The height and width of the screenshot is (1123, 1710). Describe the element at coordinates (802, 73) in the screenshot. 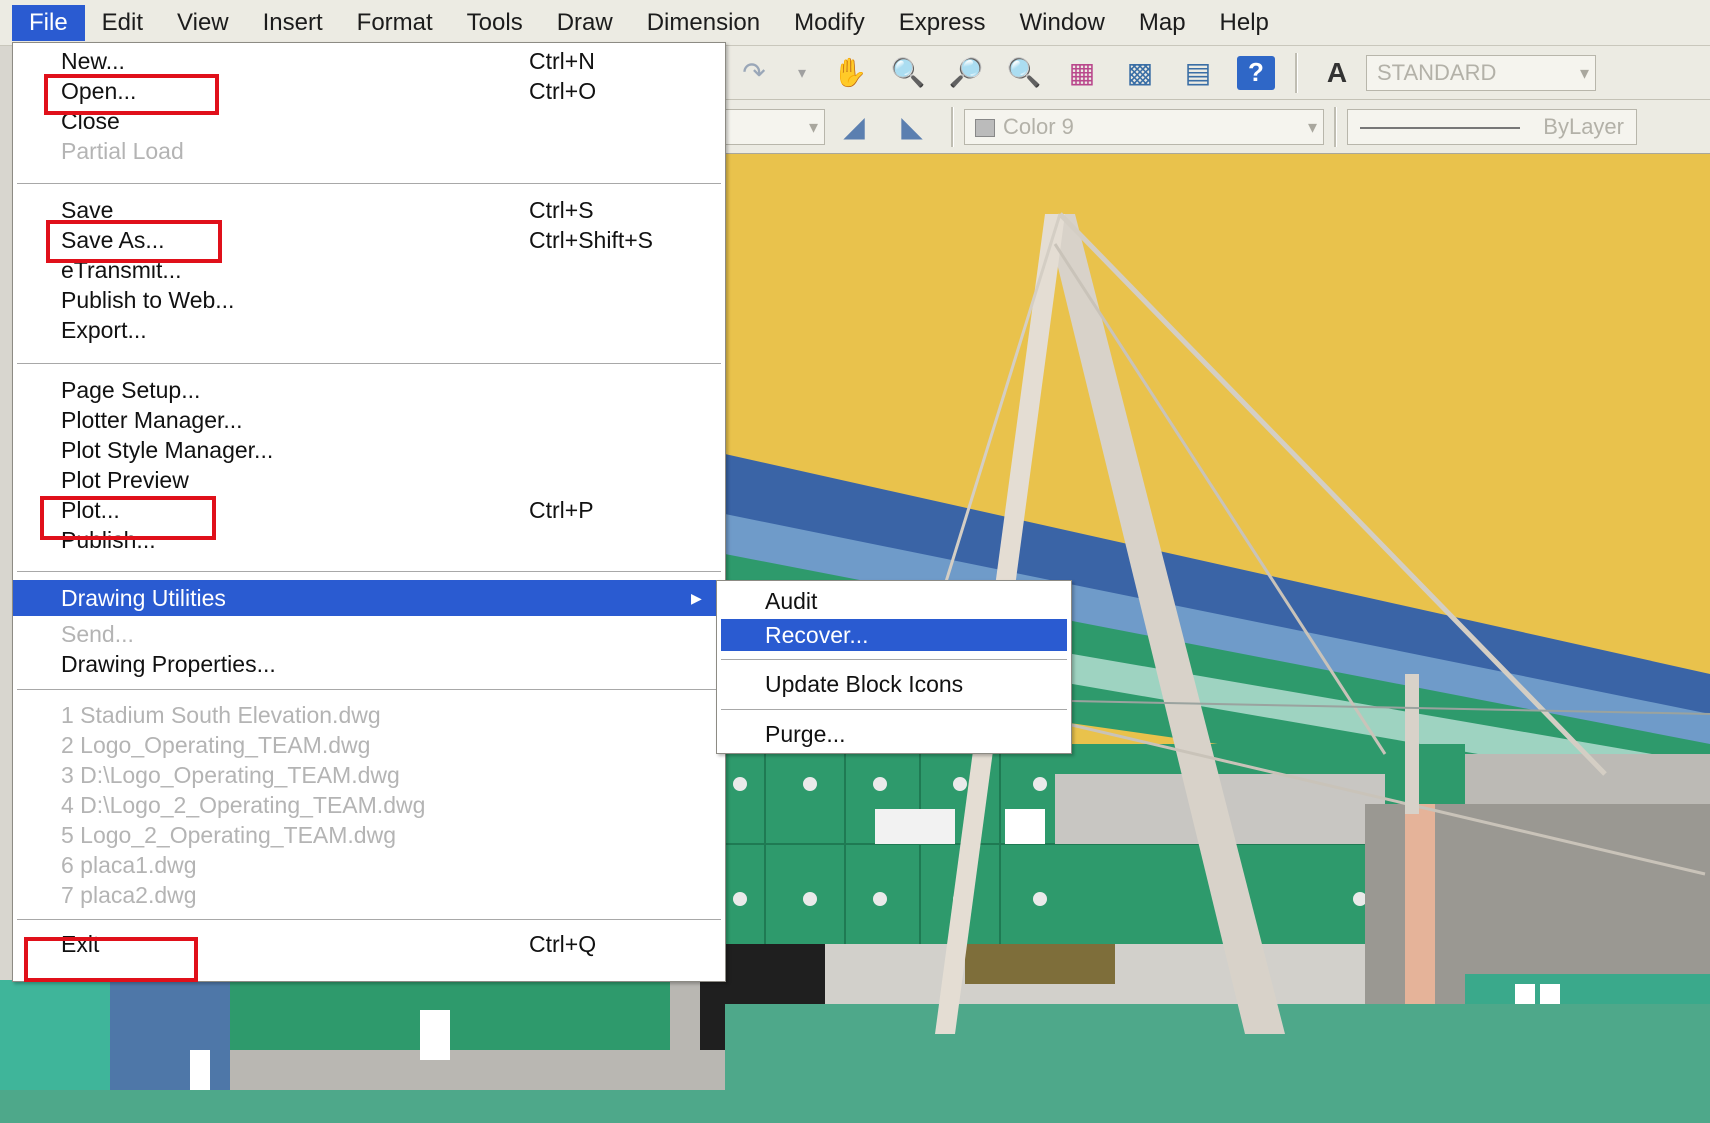

I see `dropdown-arrow-icon: ▾` at that location.